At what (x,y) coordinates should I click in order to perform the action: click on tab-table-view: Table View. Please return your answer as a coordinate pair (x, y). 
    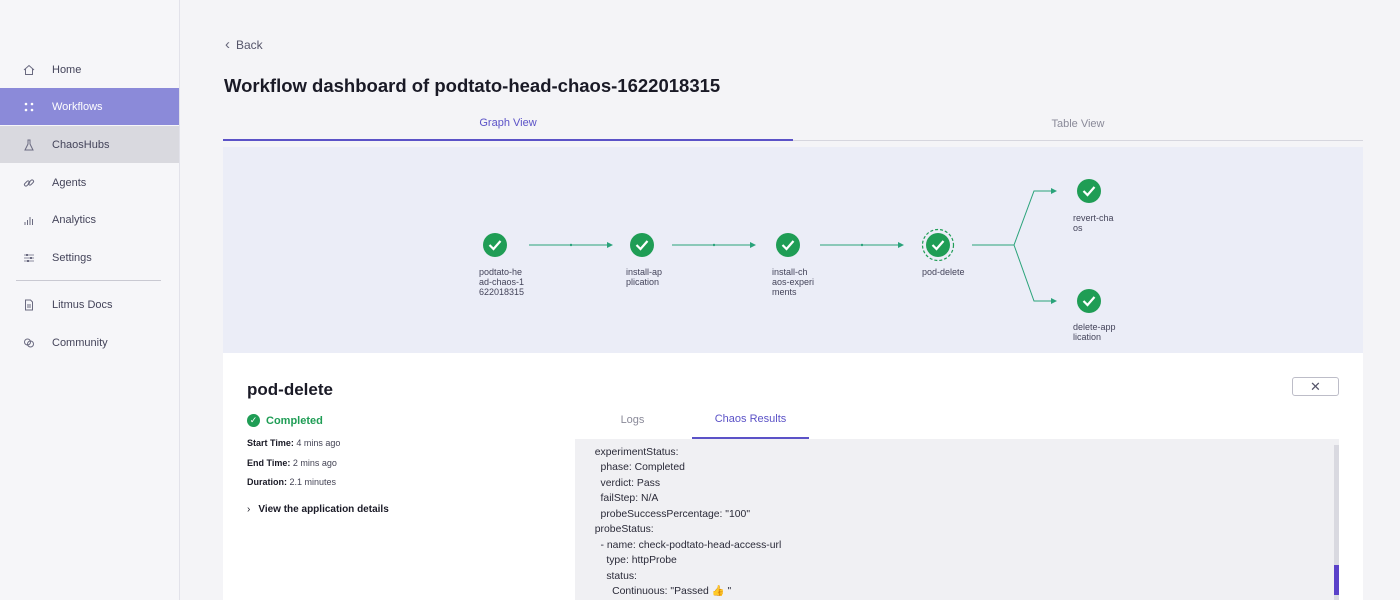
    Looking at the image, I should click on (1078, 123).